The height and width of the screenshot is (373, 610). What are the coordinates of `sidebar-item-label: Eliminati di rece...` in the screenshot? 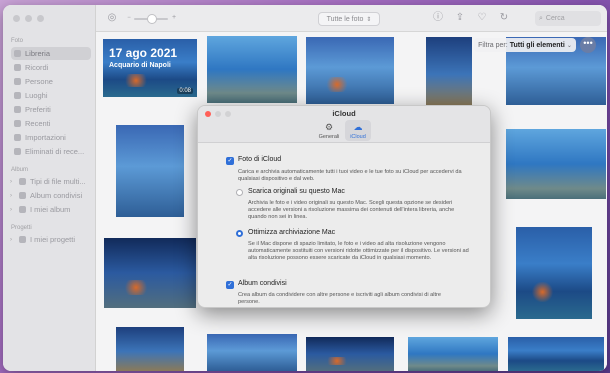 It's located at (55, 151).